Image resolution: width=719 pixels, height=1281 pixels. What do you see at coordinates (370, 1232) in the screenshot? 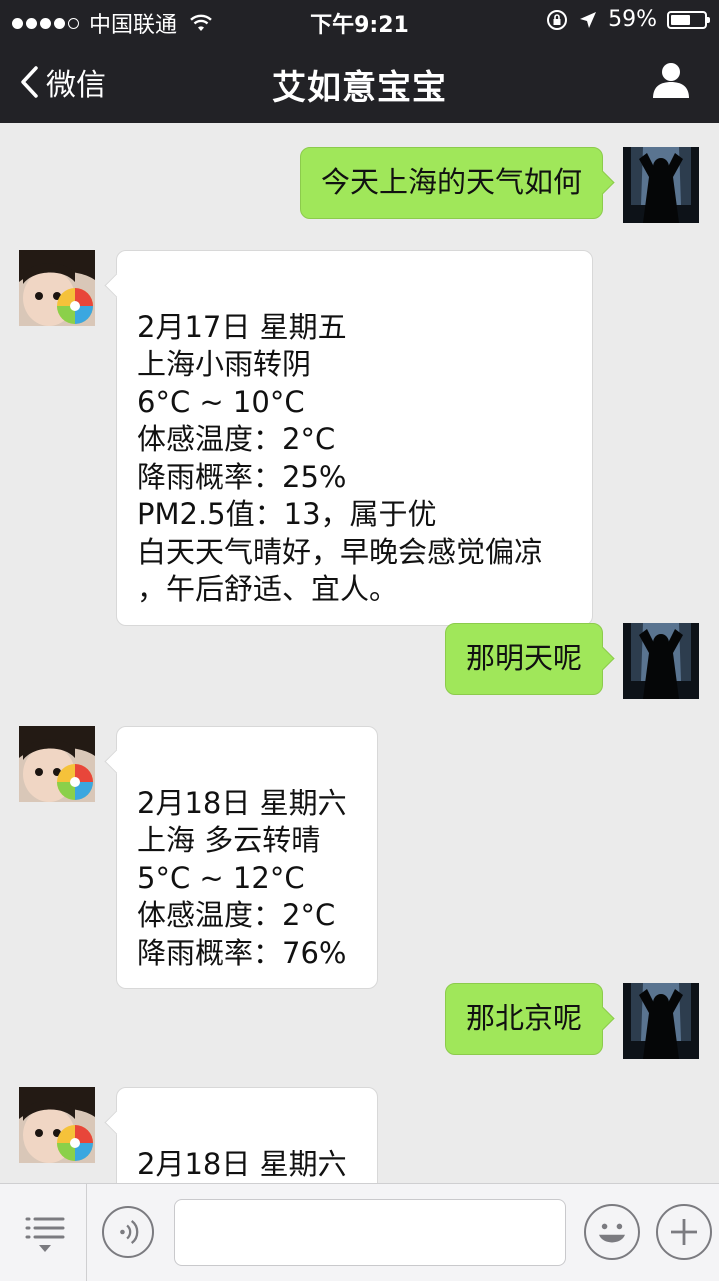
I see `message-input` at bounding box center [370, 1232].